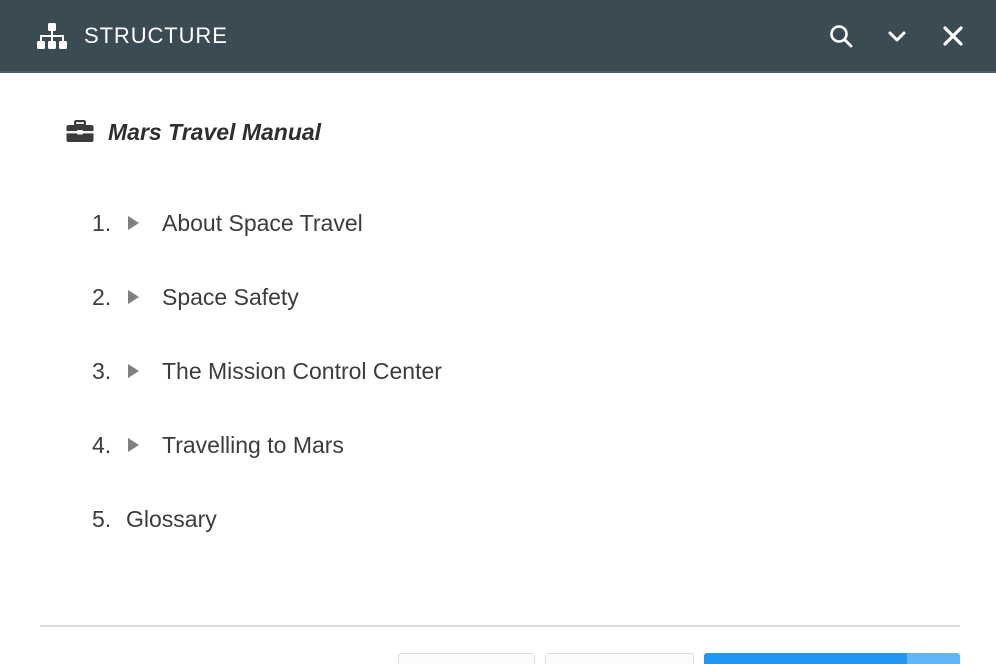 The height and width of the screenshot is (664, 996). What do you see at coordinates (80, 131) in the screenshot?
I see `briefcase-icon` at bounding box center [80, 131].